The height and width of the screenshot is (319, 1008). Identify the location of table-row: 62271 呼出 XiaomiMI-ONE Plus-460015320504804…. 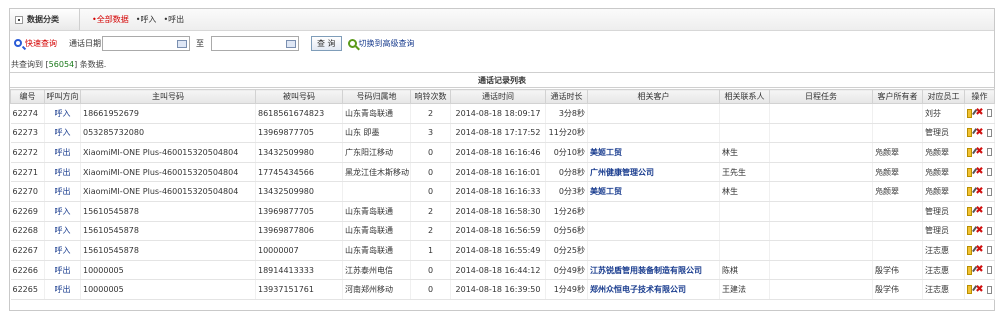
(502, 172).